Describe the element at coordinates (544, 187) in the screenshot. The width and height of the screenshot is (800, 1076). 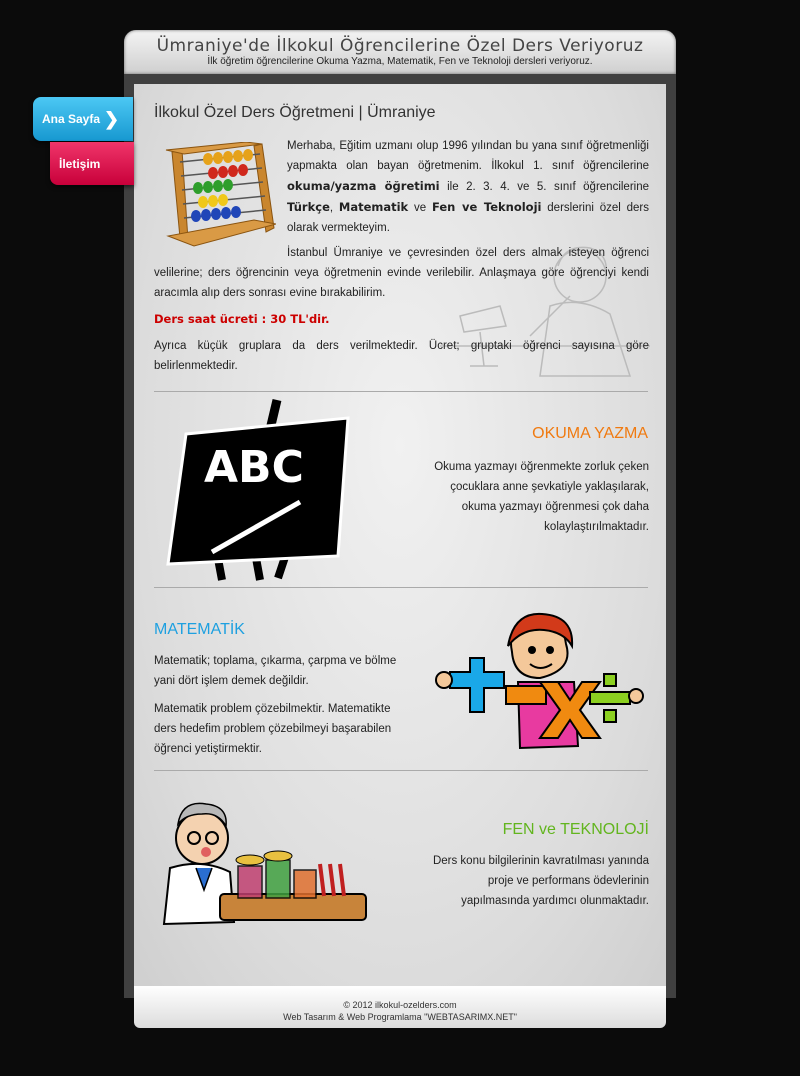
I see `intro-text: ile 2. 3. 4. ve 5. sınıf öğrencilerine` at that location.